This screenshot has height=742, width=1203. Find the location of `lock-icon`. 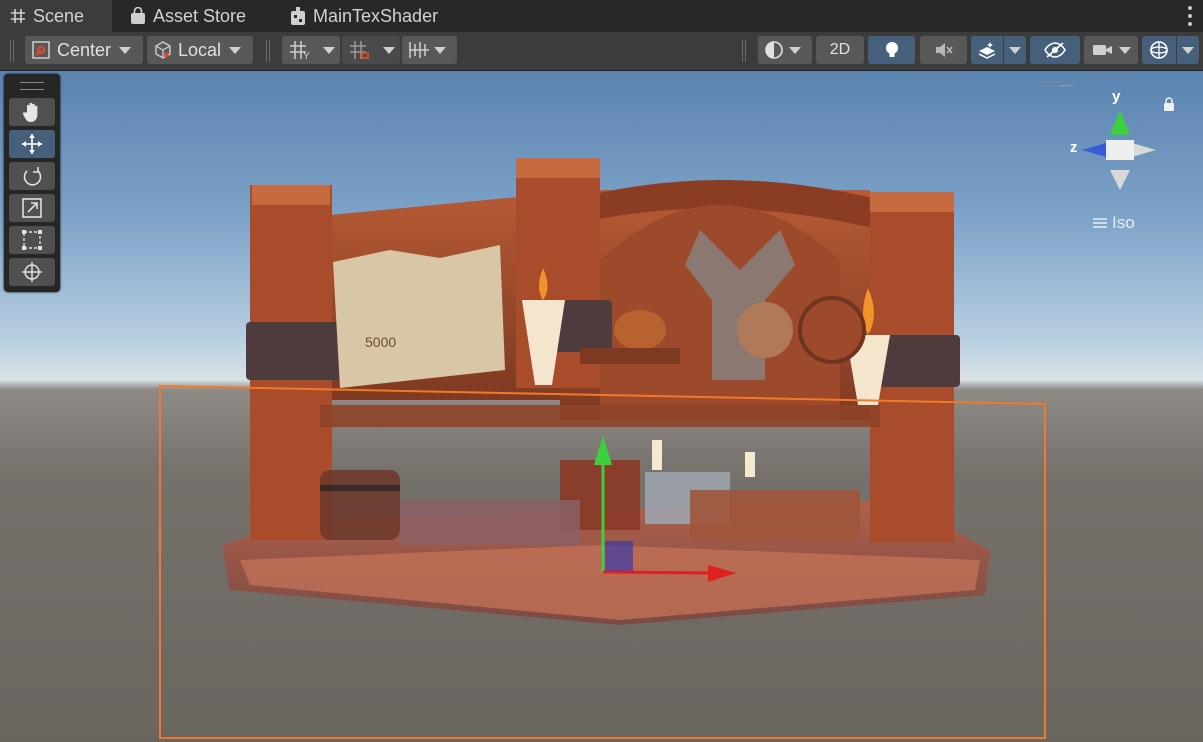

lock-icon is located at coordinates (1169, 106).